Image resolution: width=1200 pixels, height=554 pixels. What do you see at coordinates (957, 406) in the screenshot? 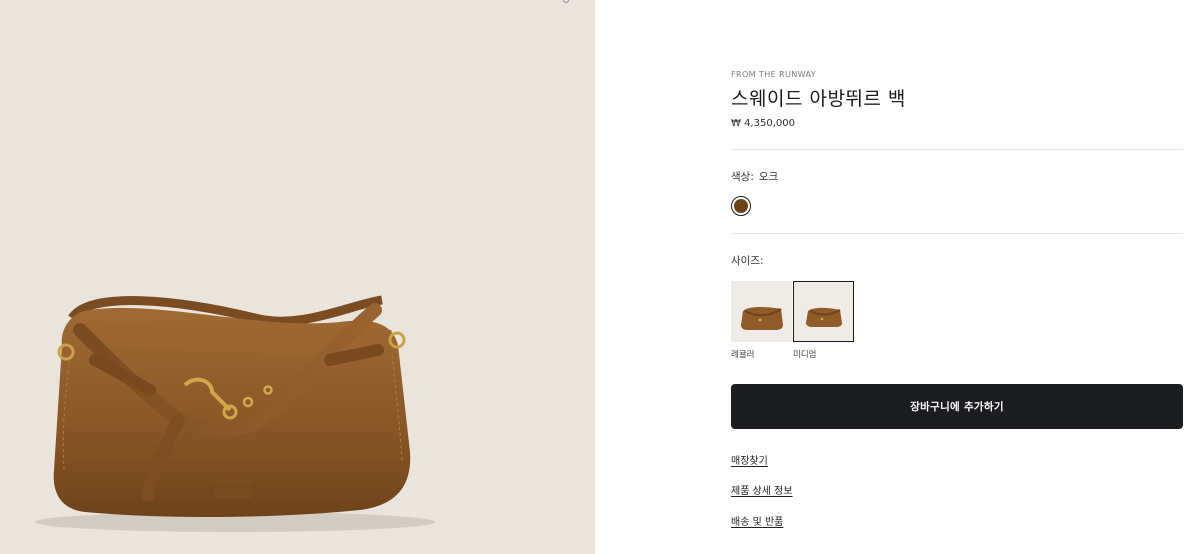
I see `add-to-cart-button: 장바구니에 추가하기` at bounding box center [957, 406].